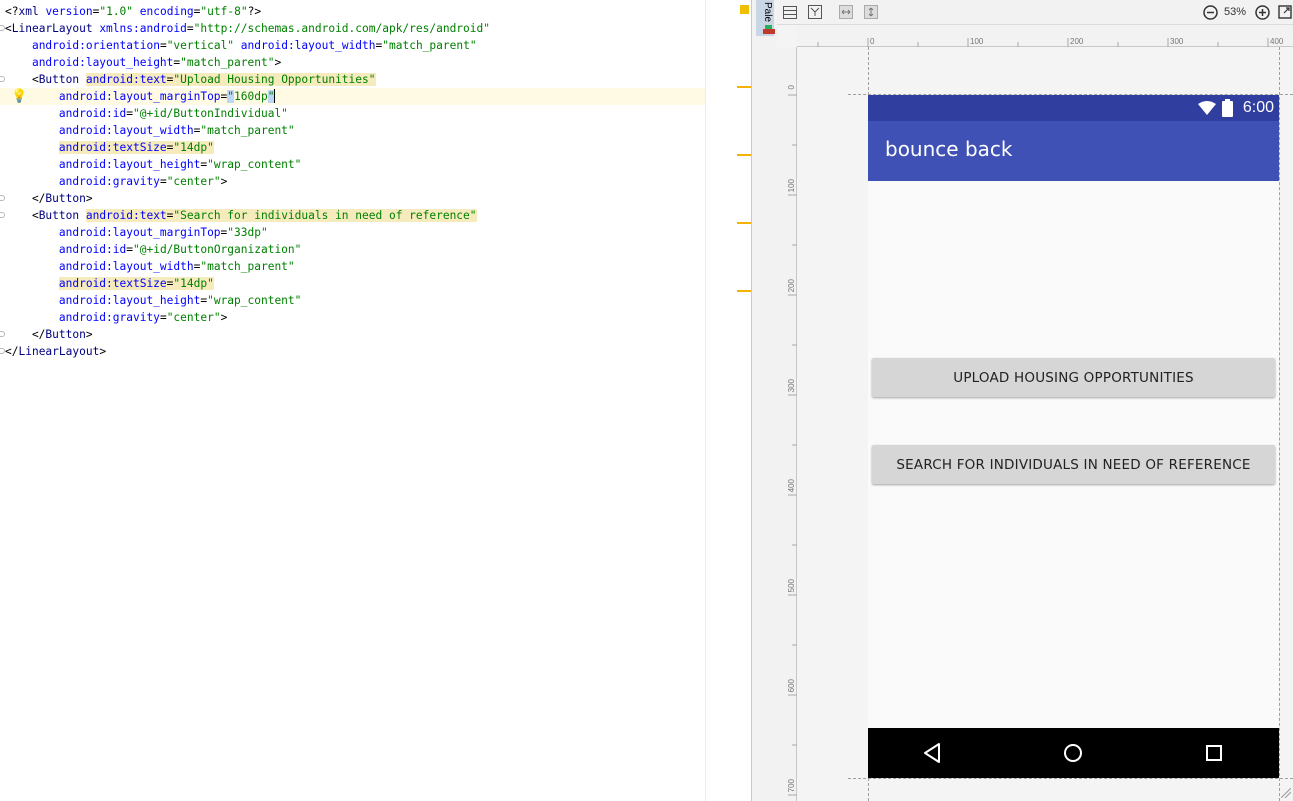 This screenshot has height=801, width=1293. What do you see at coordinates (102, 62) in the screenshot?
I see `code-token: android:layout_height` at bounding box center [102, 62].